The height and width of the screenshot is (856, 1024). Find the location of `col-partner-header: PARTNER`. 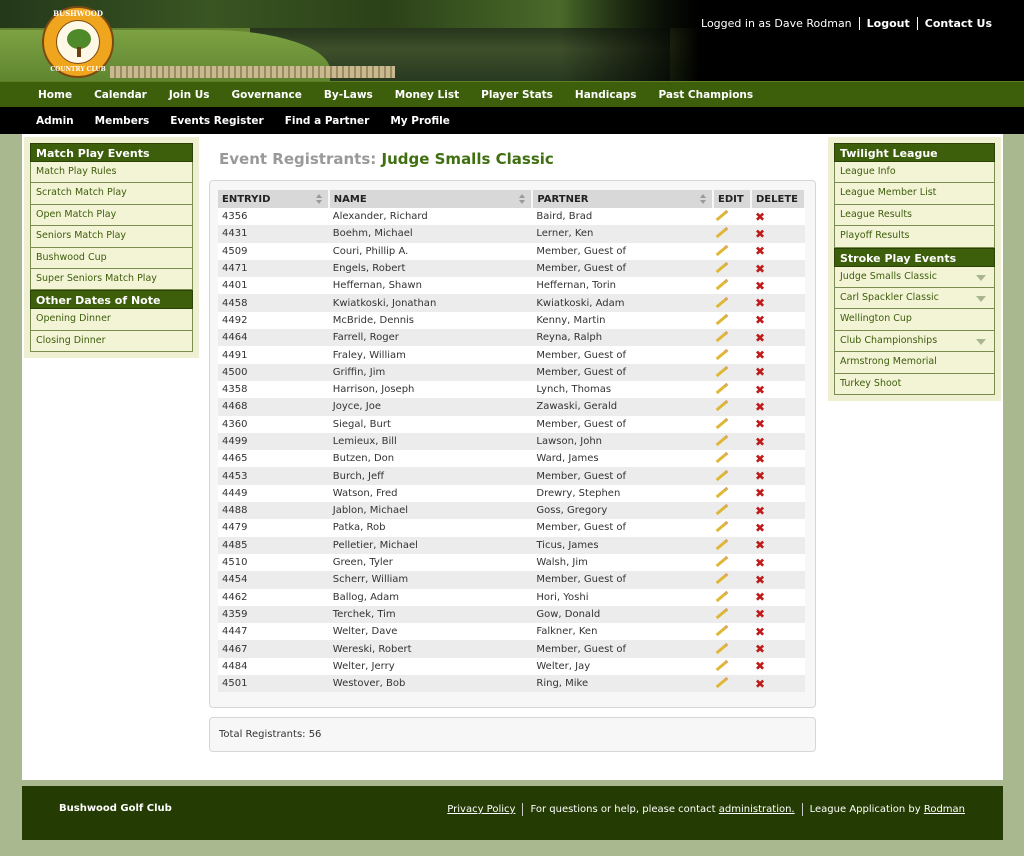

col-partner-header: PARTNER is located at coordinates (623, 199).